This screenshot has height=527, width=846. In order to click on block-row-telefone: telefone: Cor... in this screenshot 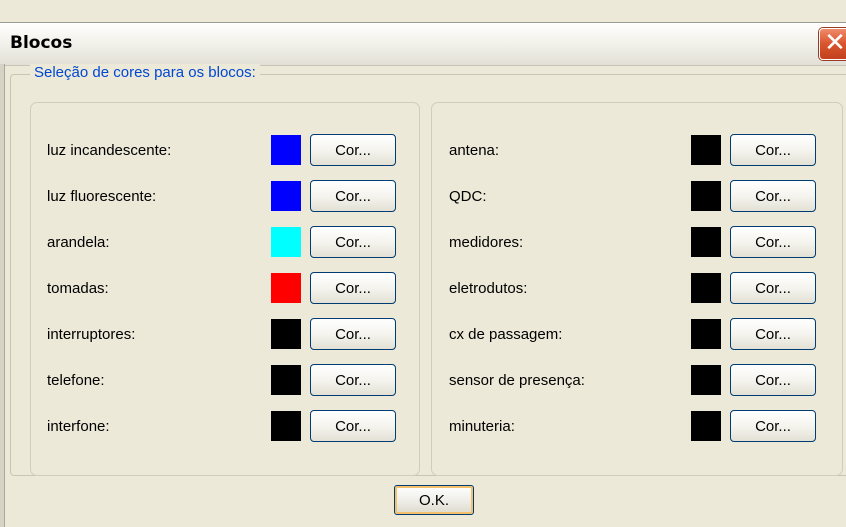, I will do `click(225, 380)`.